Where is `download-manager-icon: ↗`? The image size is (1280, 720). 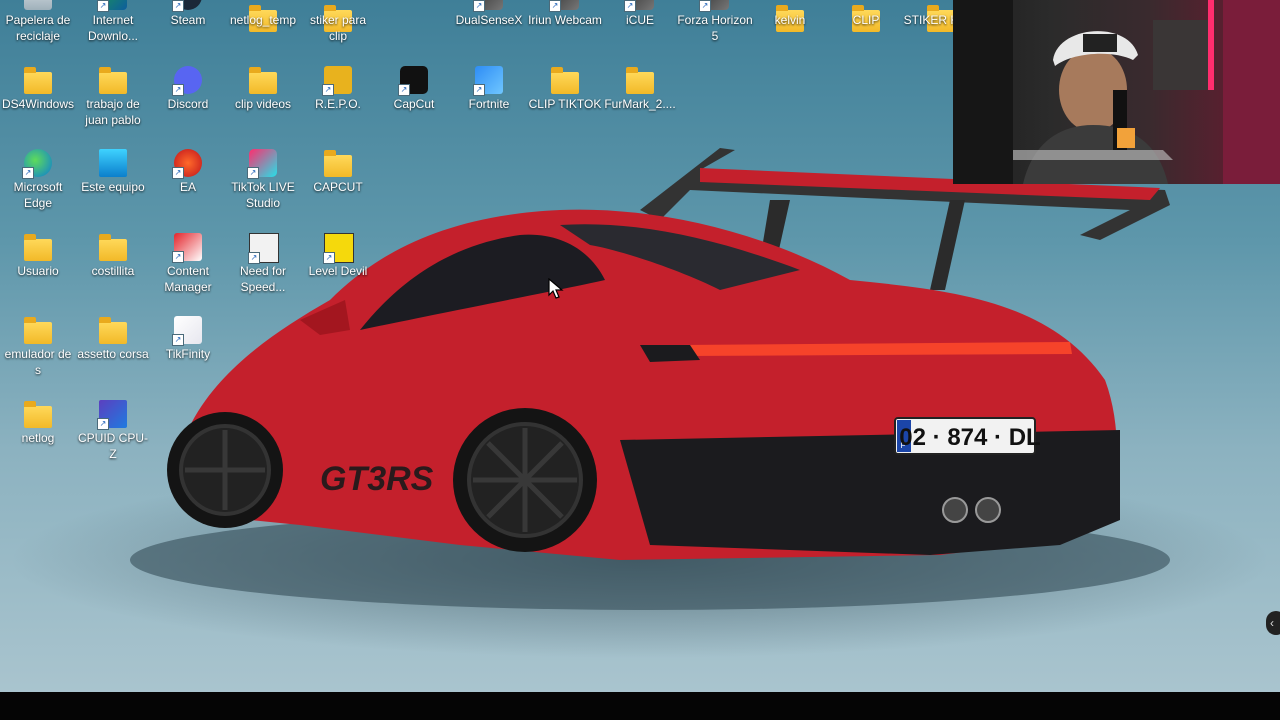 download-manager-icon: ↗ is located at coordinates (112, 6).